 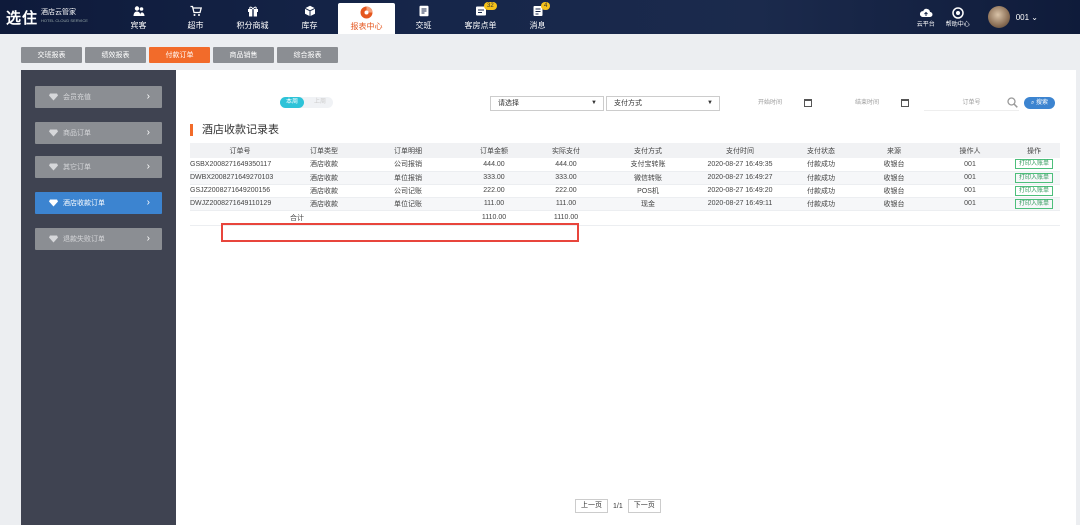 I want to click on col-order-no: 订单号, so click(x=240, y=150).